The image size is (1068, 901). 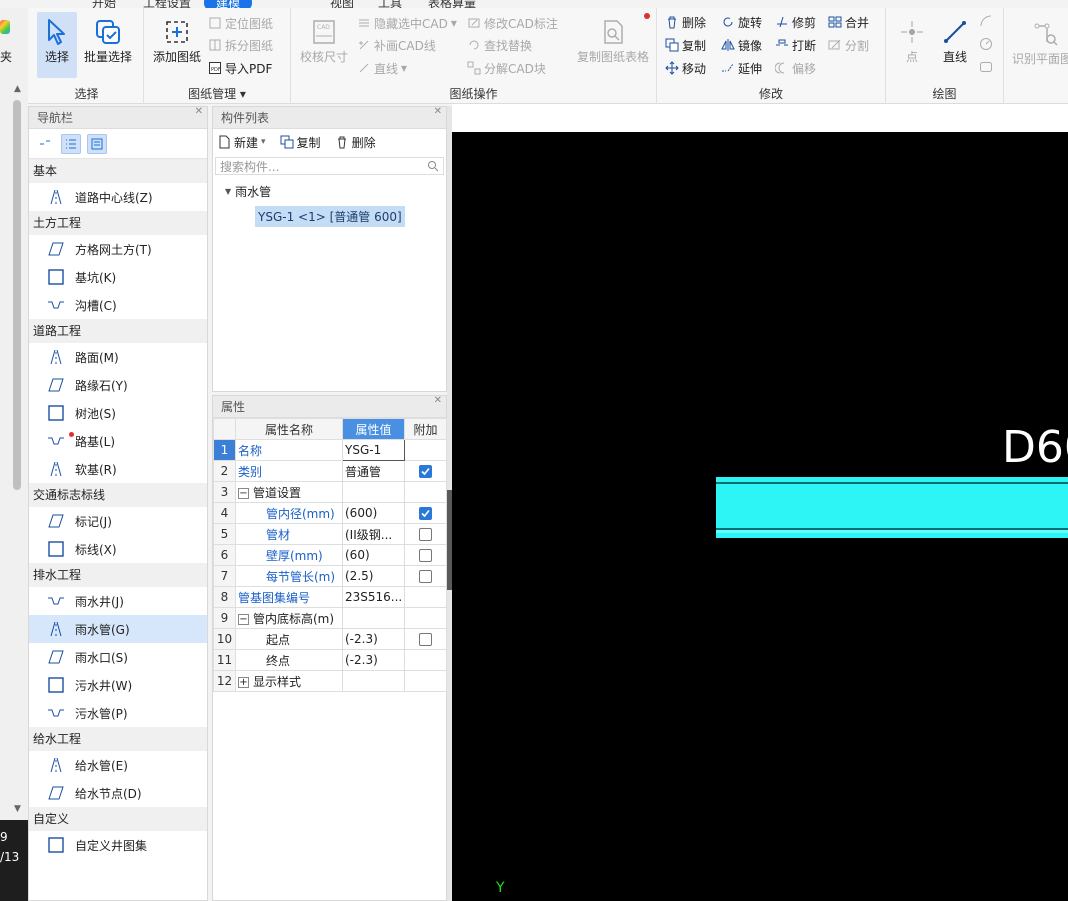 I want to click on explode-cad-block-button: 分解CAD块, so click(x=506, y=68).